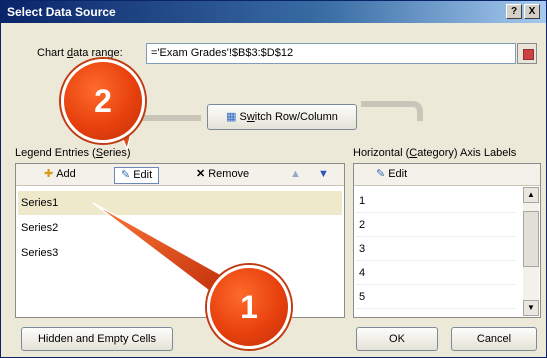  Describe the element at coordinates (103, 101) in the screenshot. I see `annotation-badge-2: 2` at that location.